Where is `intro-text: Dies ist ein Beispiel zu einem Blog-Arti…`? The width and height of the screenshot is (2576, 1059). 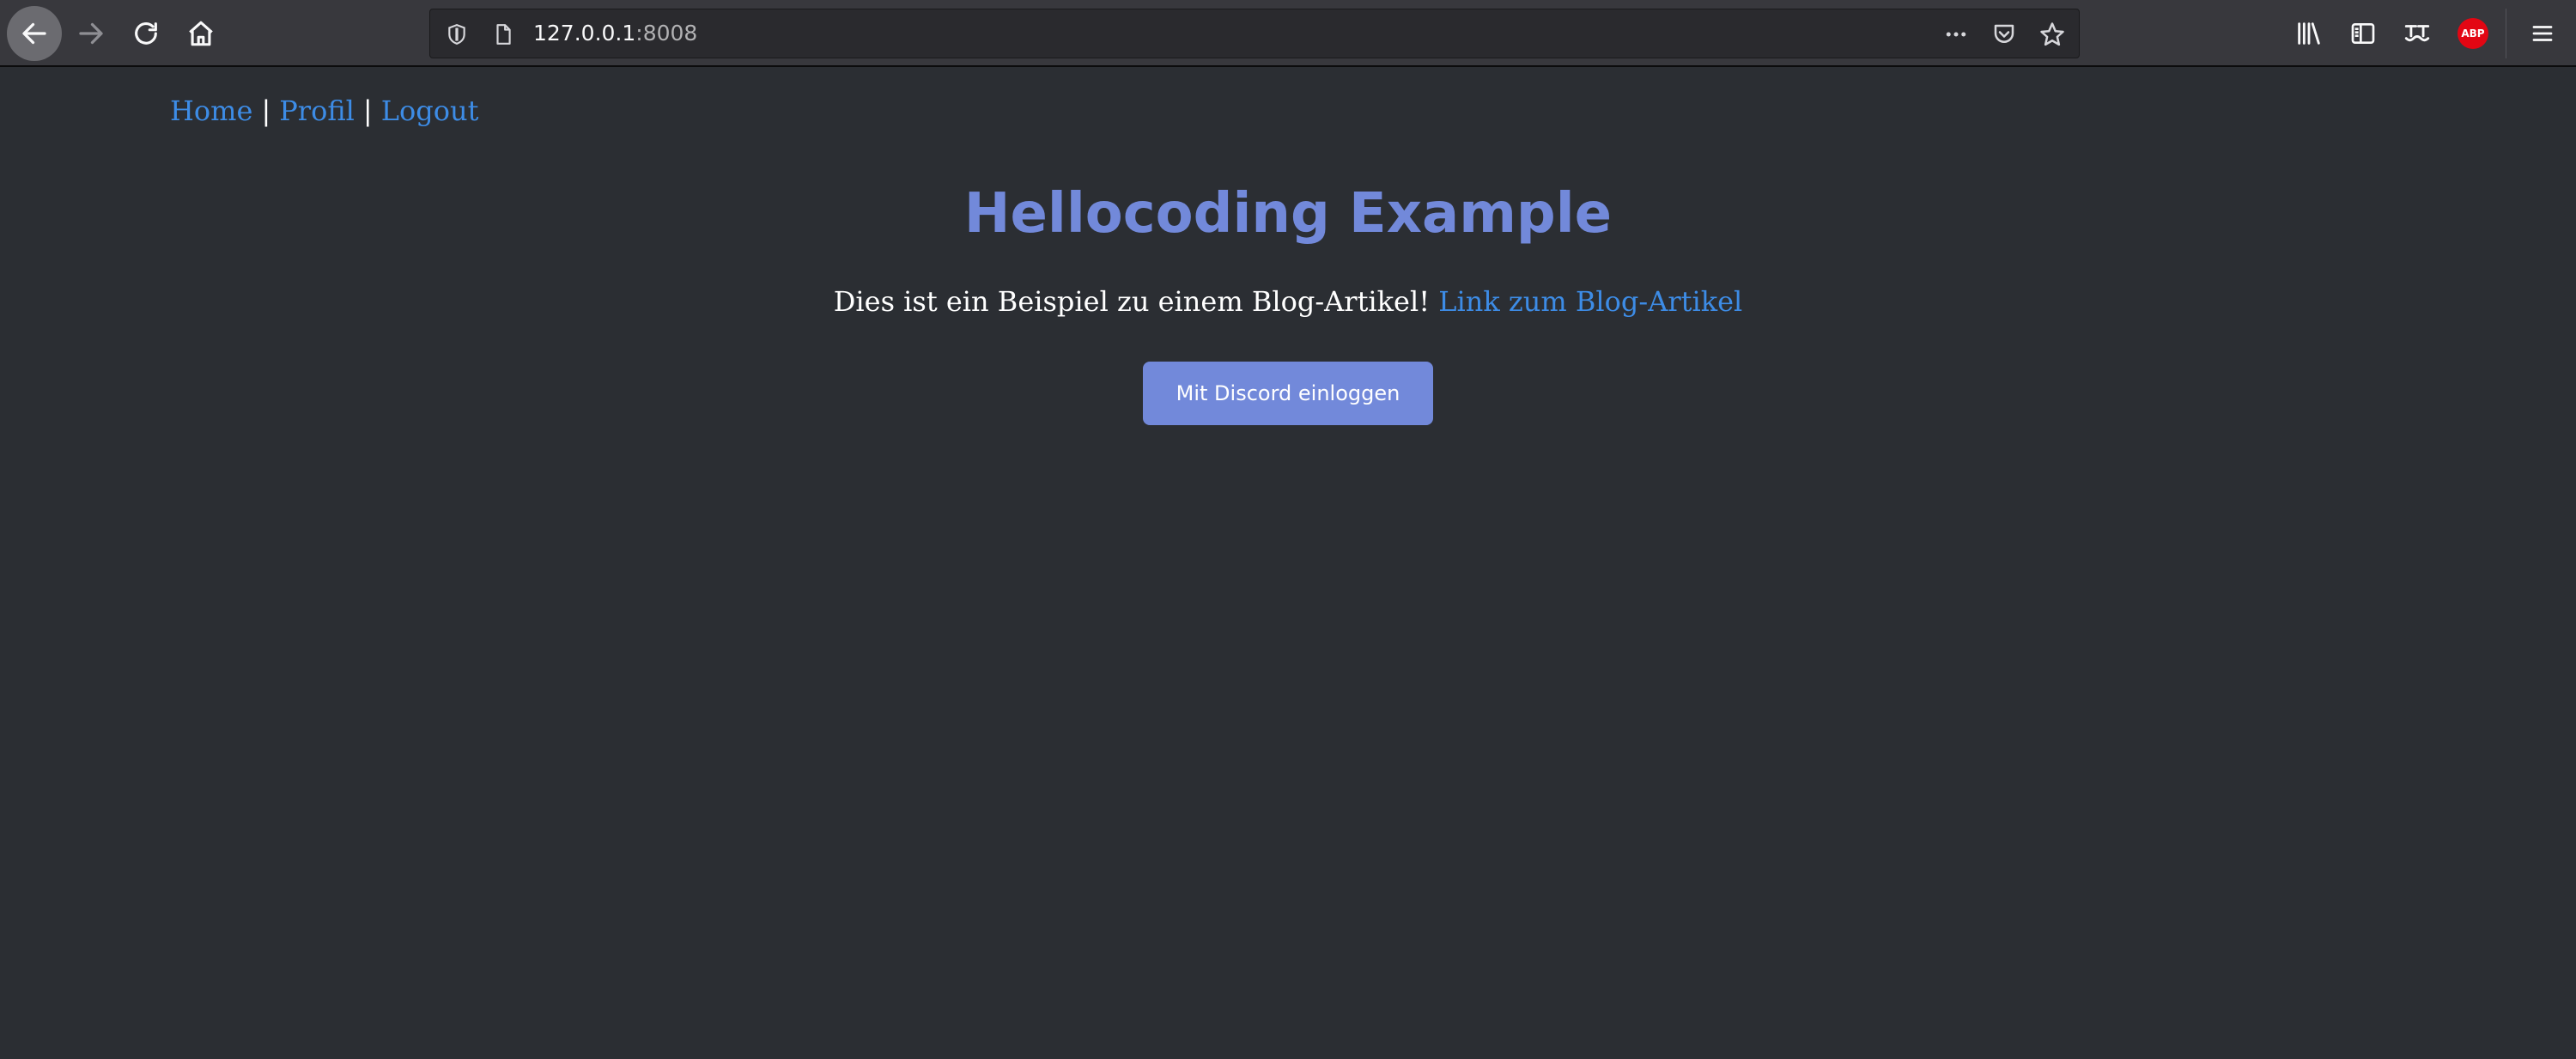
intro-text: Dies ist ein Beispiel zu einem Blog-Arti… is located at coordinates (1132, 301).